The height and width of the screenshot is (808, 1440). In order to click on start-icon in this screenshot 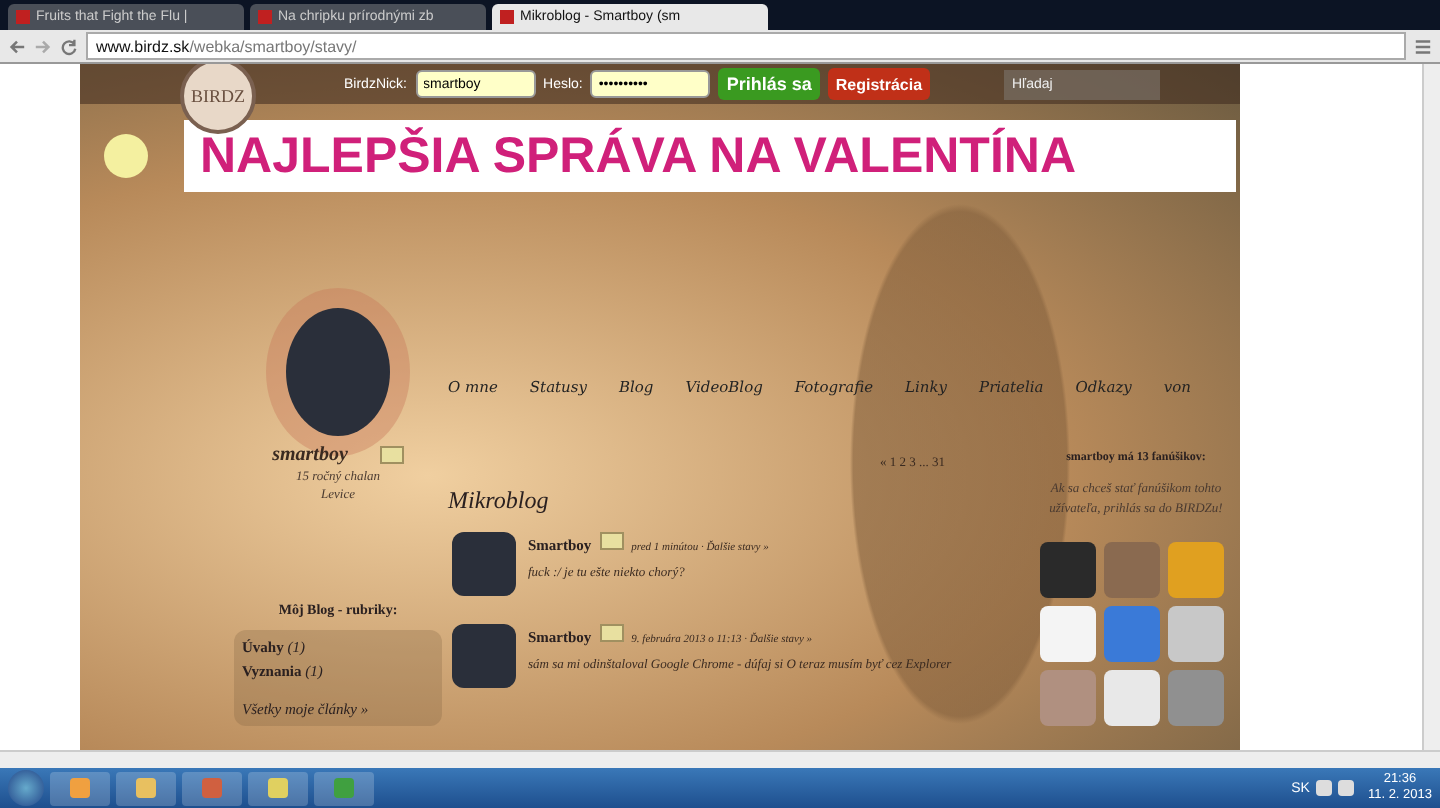, I will do `click(26, 788)`.